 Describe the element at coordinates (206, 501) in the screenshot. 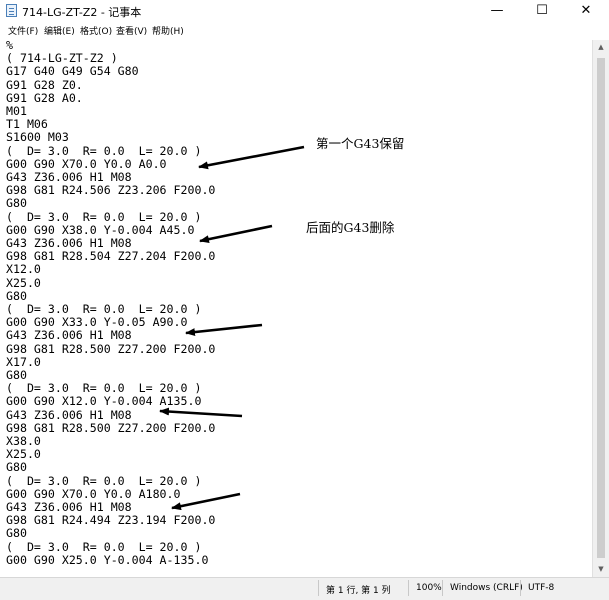

I see `arrow-fifth-g43` at that location.